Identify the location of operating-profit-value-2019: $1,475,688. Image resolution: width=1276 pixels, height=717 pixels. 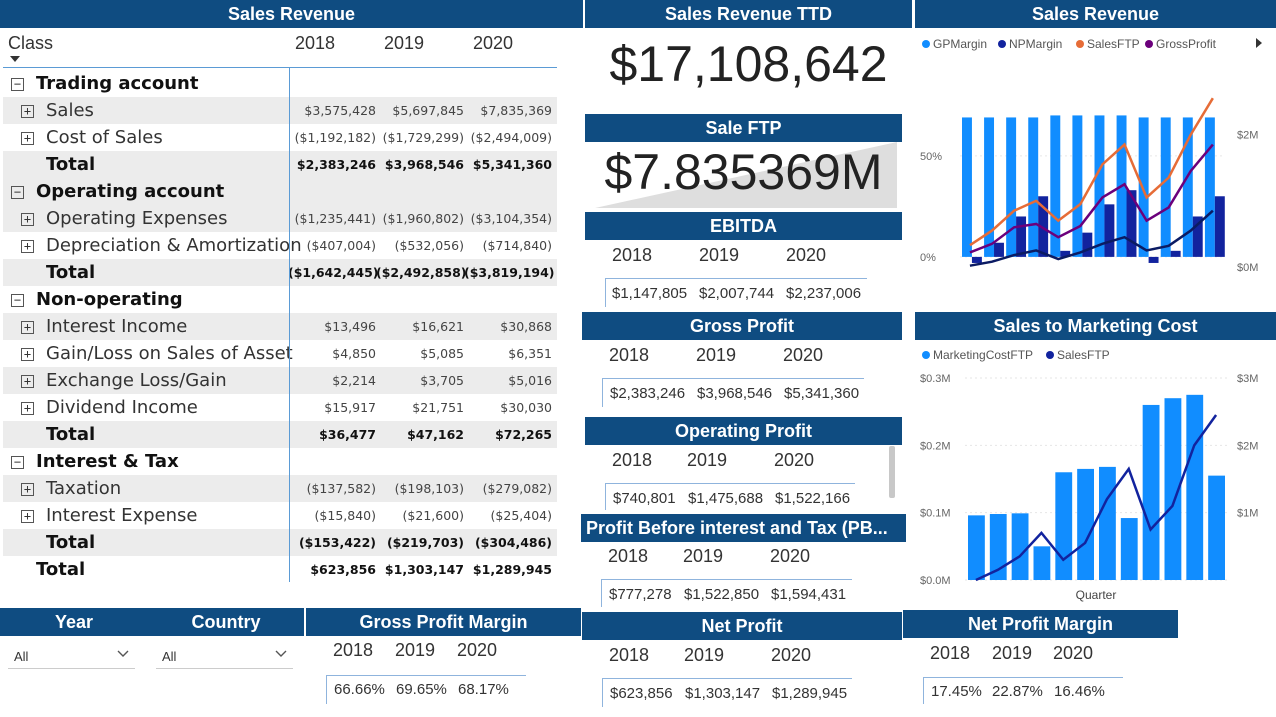
(726, 498).